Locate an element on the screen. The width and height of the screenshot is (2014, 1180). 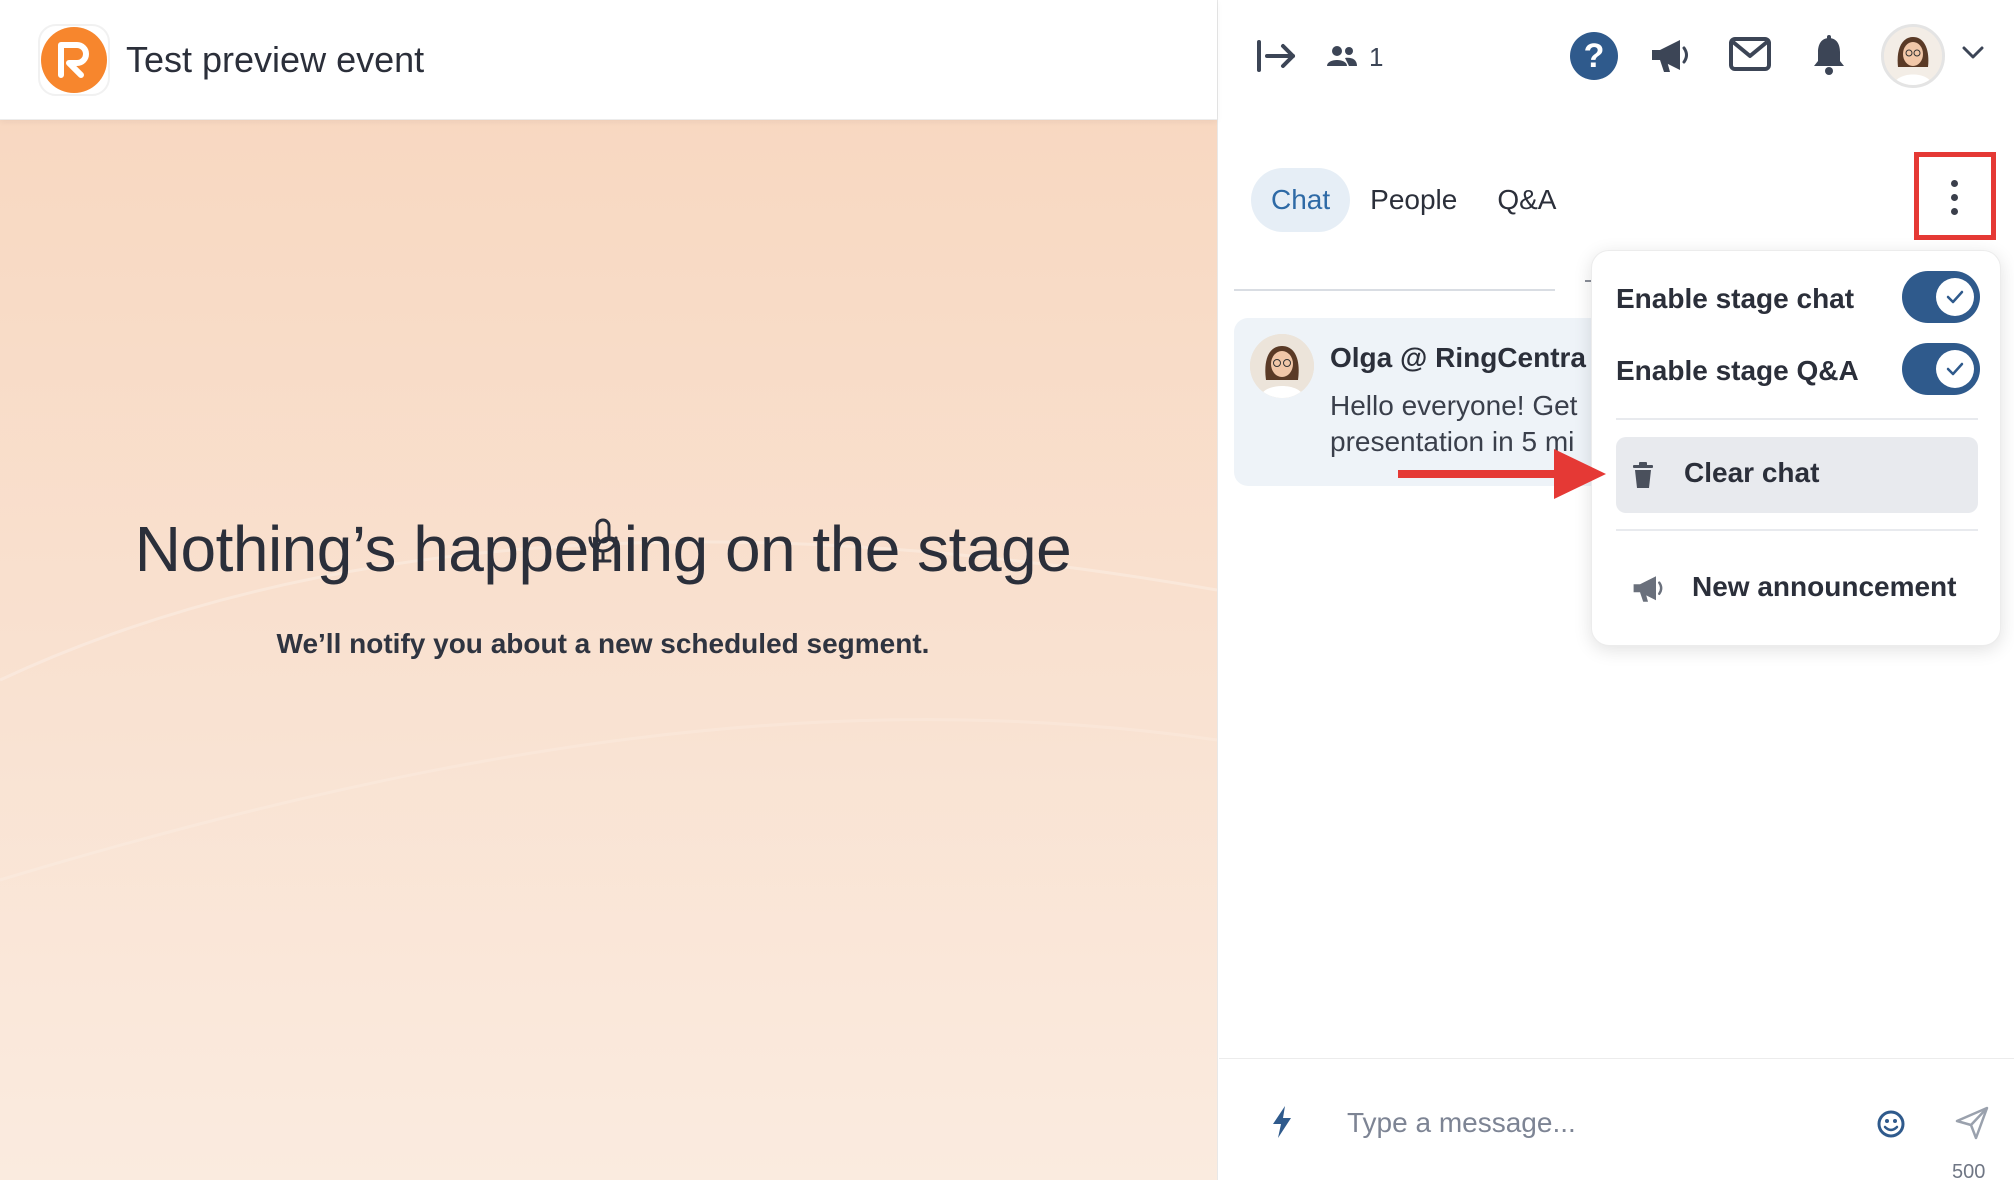
tab-qa: Q&A is located at coordinates (1526, 200).